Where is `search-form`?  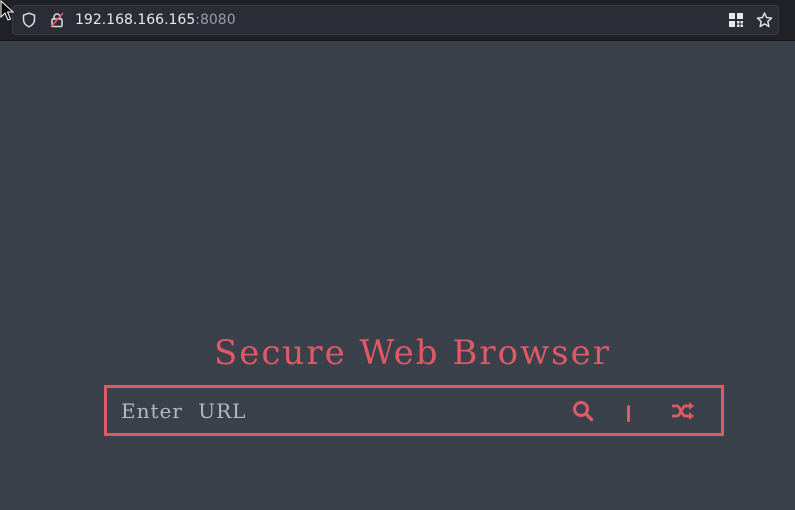
search-form is located at coordinates (414, 410).